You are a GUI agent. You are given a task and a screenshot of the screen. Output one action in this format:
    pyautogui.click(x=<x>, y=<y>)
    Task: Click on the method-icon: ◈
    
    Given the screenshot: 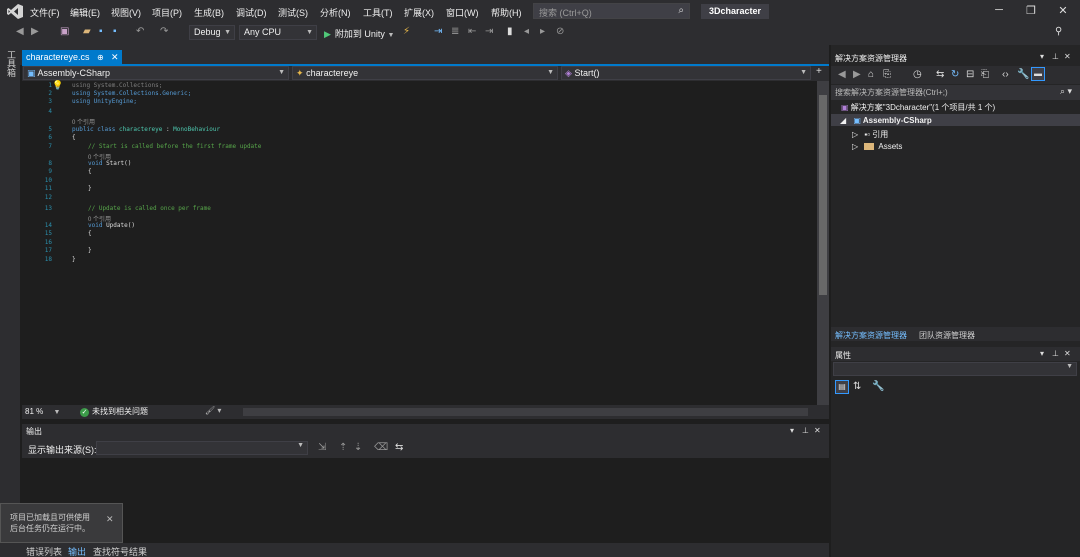 What is the action you would take?
    pyautogui.click(x=568, y=73)
    